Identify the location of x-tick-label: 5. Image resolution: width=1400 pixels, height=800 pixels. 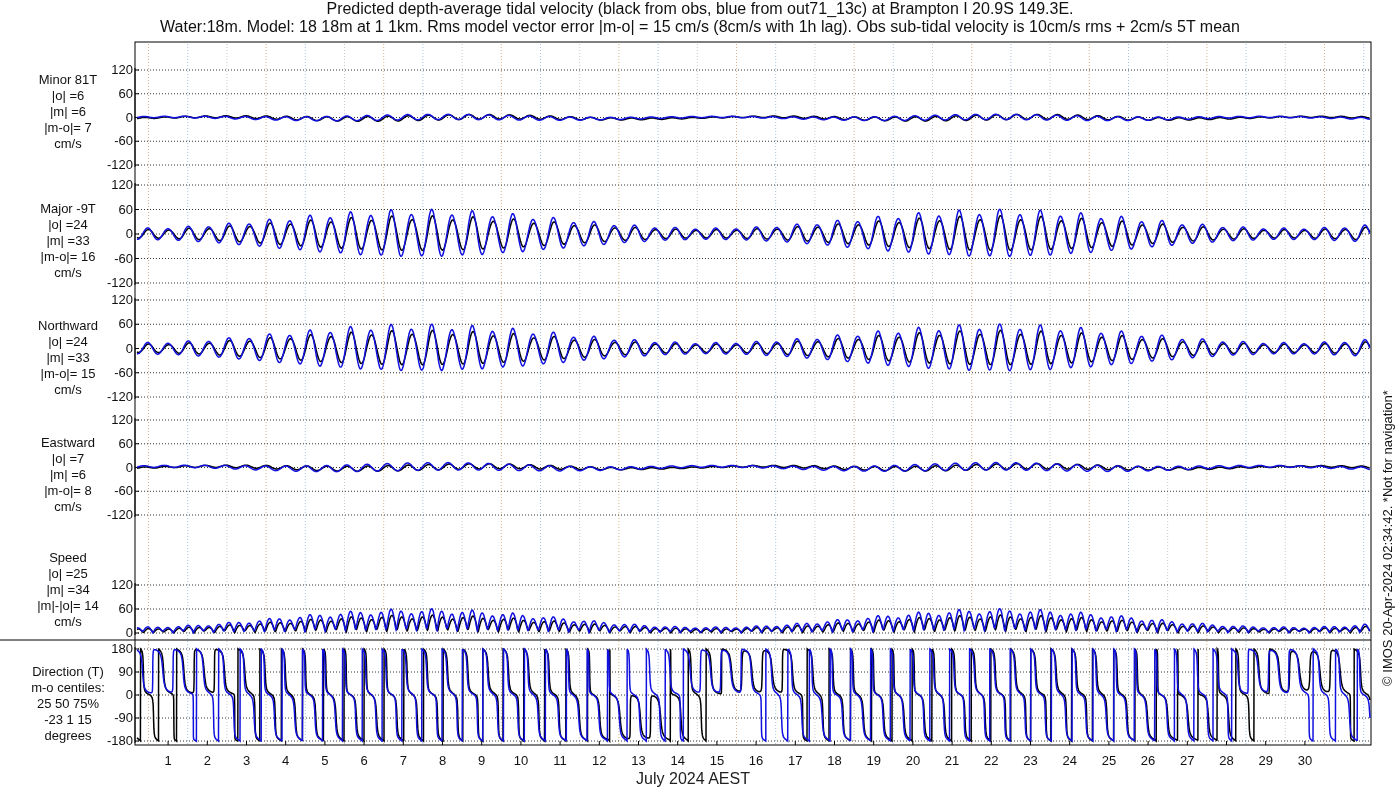
(325, 760).